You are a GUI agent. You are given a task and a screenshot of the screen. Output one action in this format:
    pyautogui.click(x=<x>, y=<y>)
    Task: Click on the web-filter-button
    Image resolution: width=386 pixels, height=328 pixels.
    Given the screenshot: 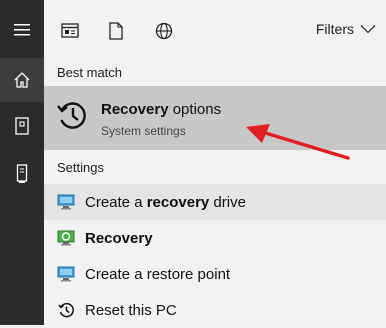 What is the action you would take?
    pyautogui.click(x=164, y=31)
    